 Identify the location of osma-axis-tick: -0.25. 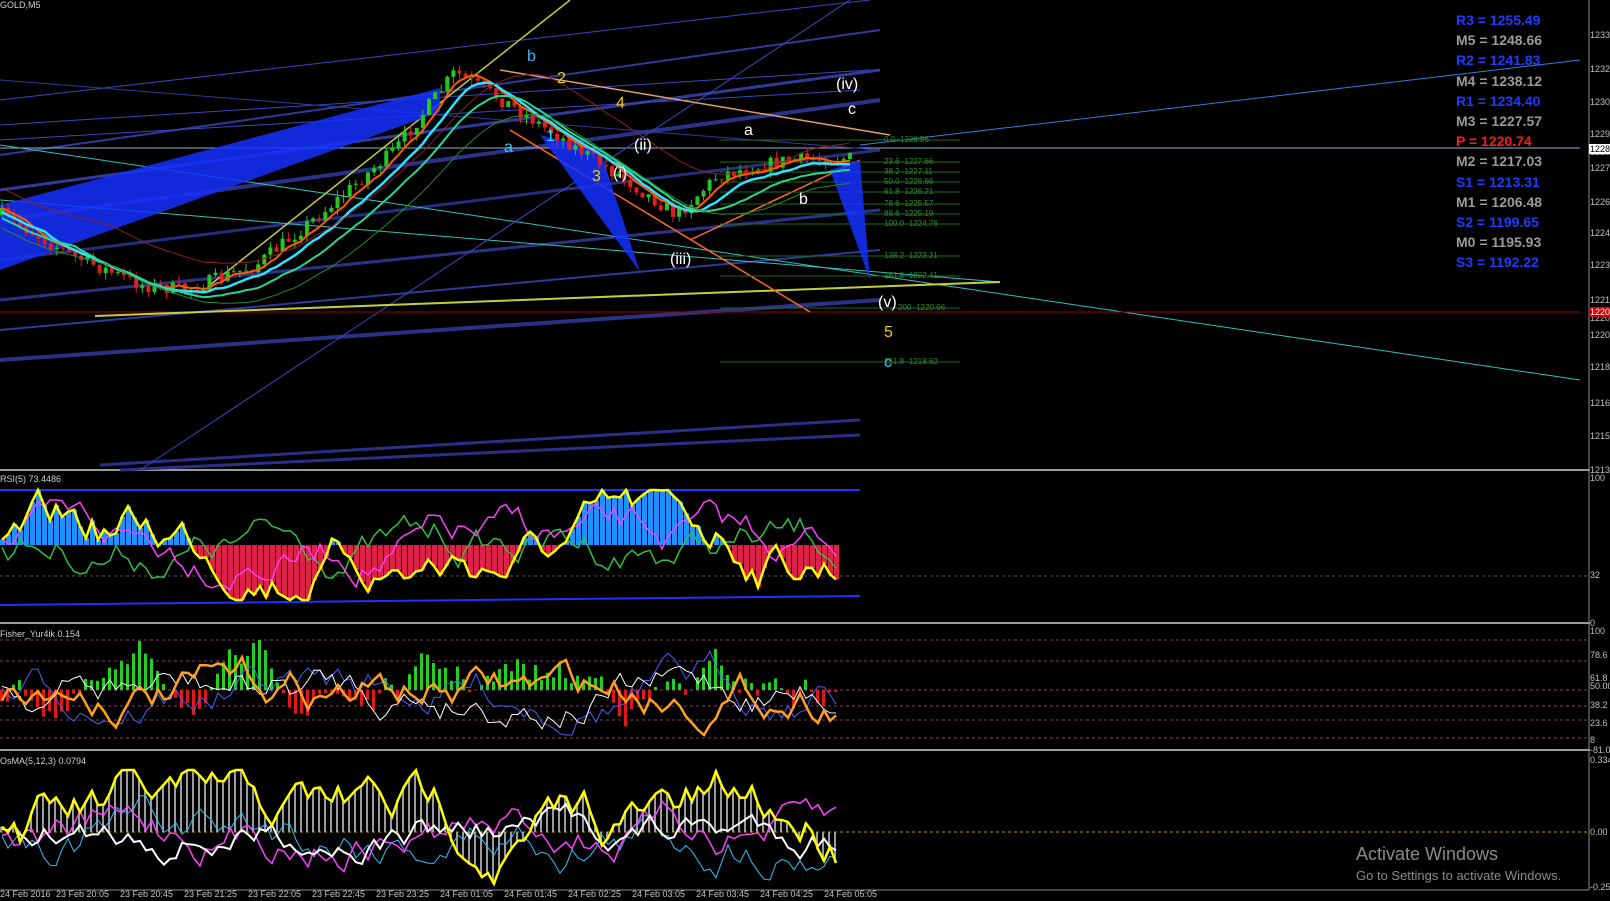
(1600, 887).